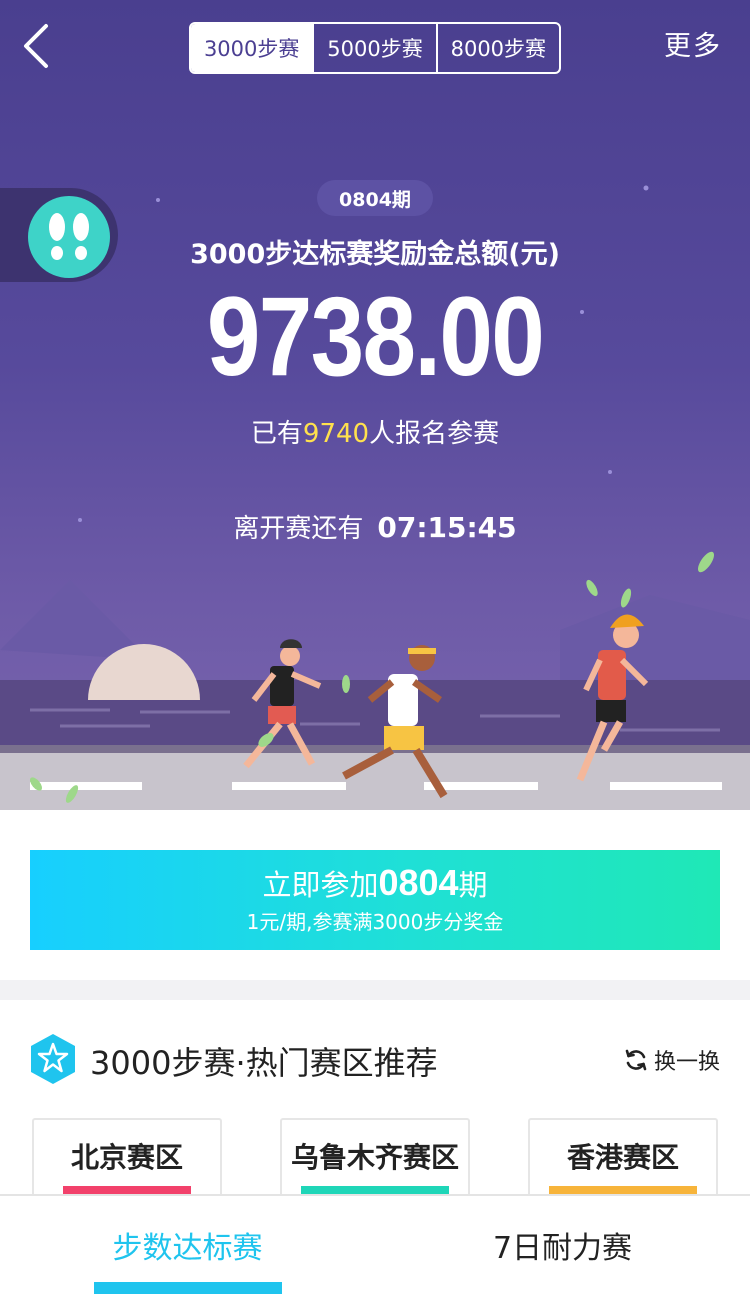  What do you see at coordinates (264, 1063) in the screenshot?
I see `hot-zones-title: 3000步赛·热门赛区推荐` at bounding box center [264, 1063].